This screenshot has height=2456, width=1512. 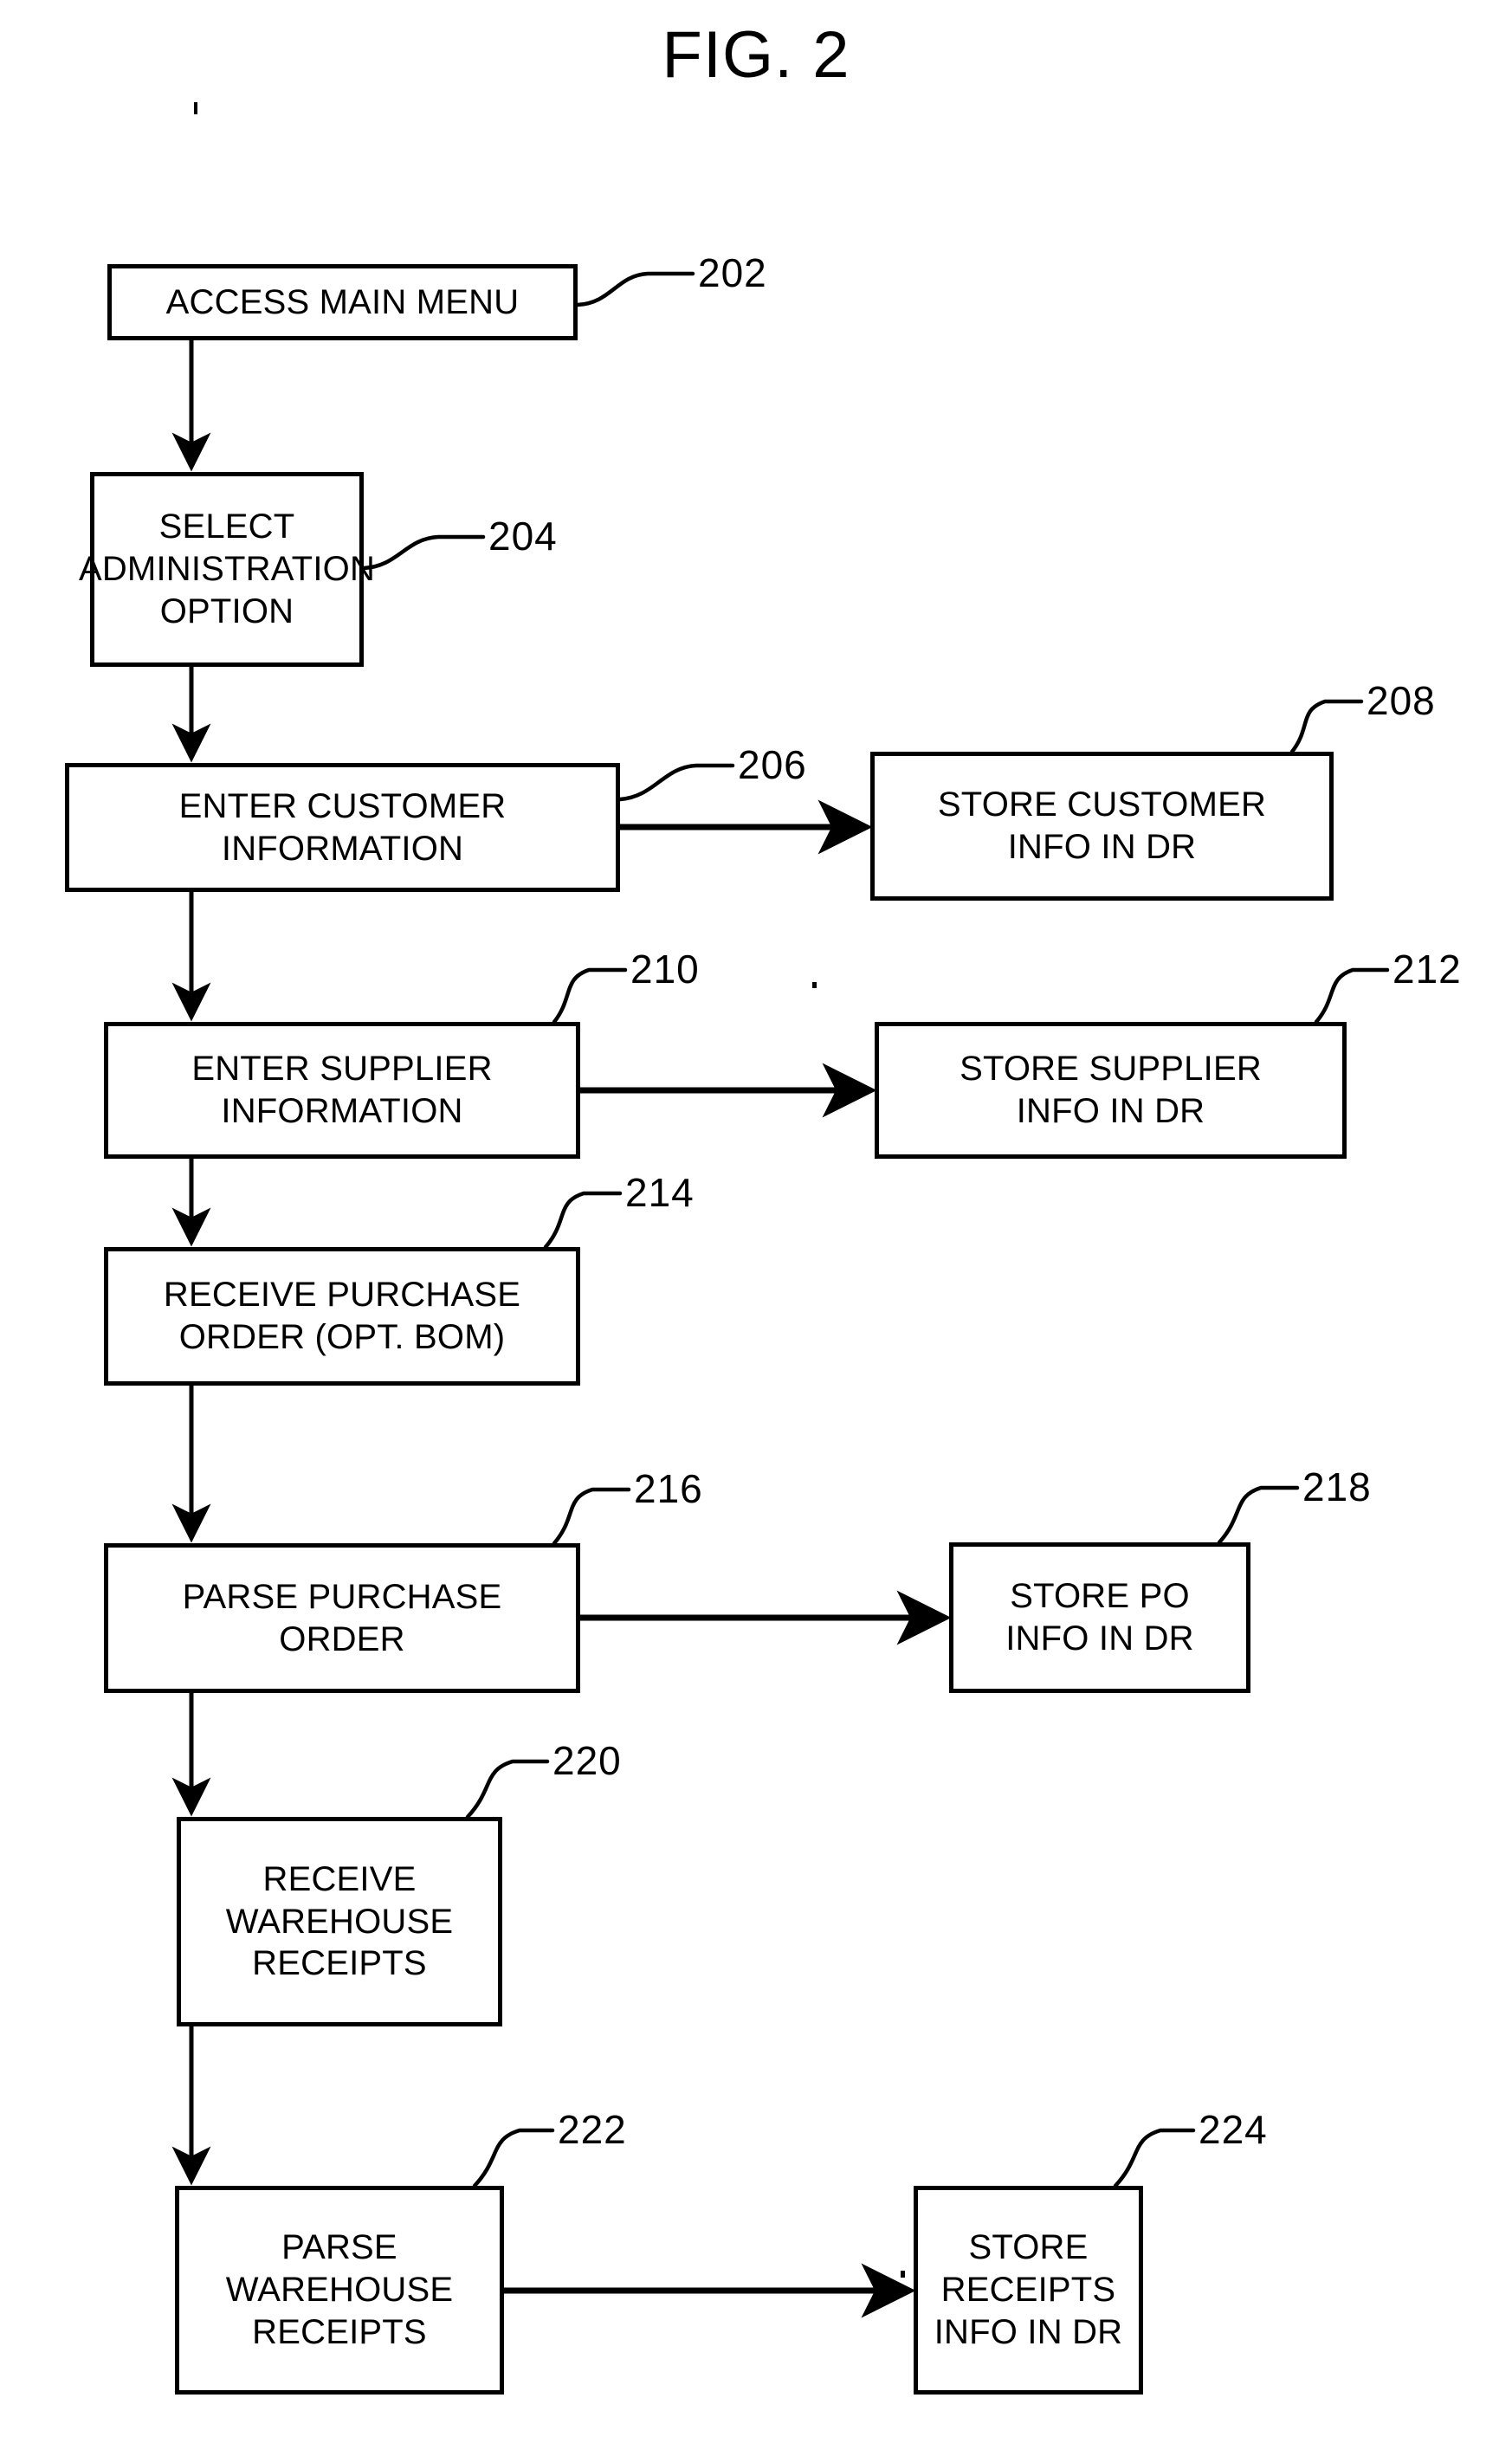 I want to click on flow-node-216-label: PARSE PURCHASE ORDER, so click(x=342, y=1617).